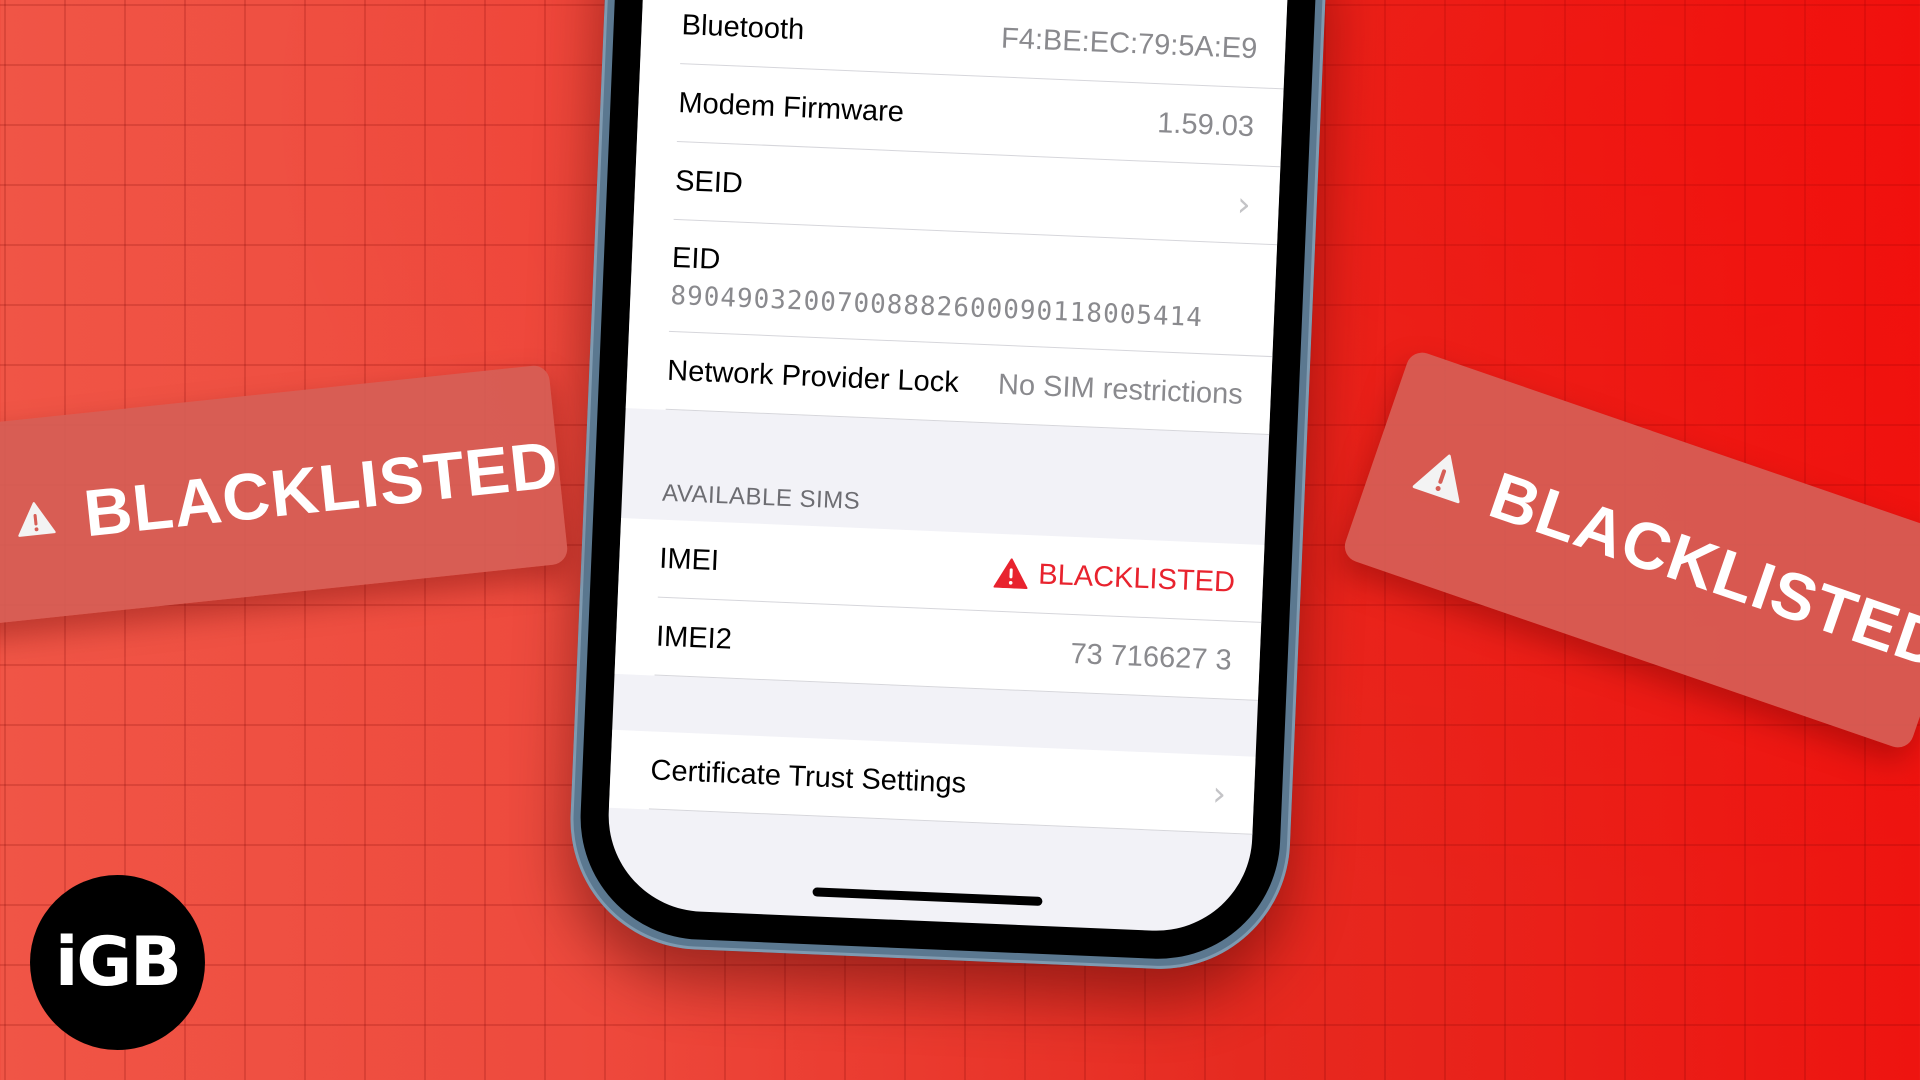 This screenshot has height=1080, width=1920. What do you see at coordinates (813, 376) in the screenshot?
I see `network-provider-lock-label: Network Provider Lock` at bounding box center [813, 376].